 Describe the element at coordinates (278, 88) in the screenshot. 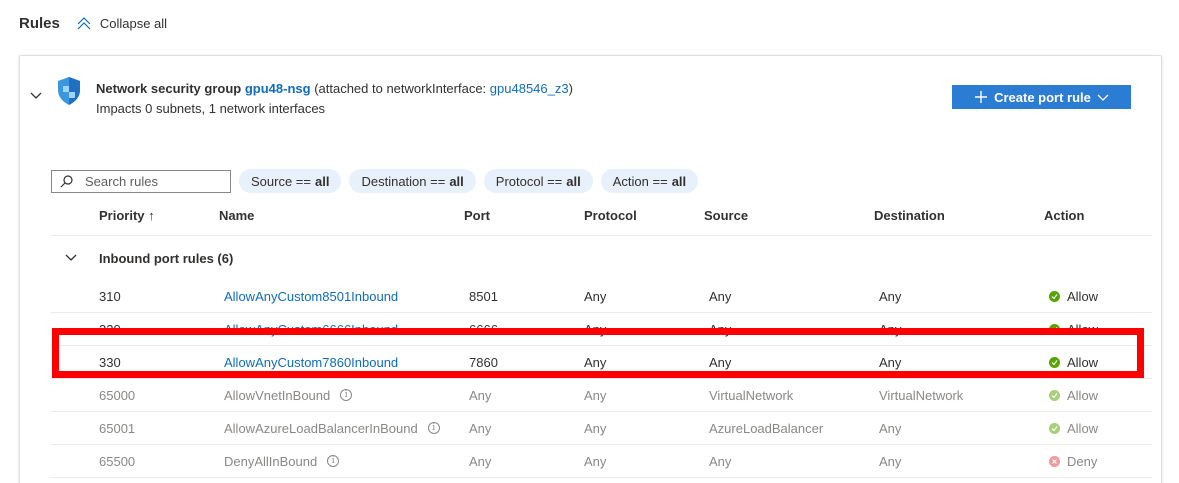

I see `nsg-name-link: gpu48-nsg` at that location.